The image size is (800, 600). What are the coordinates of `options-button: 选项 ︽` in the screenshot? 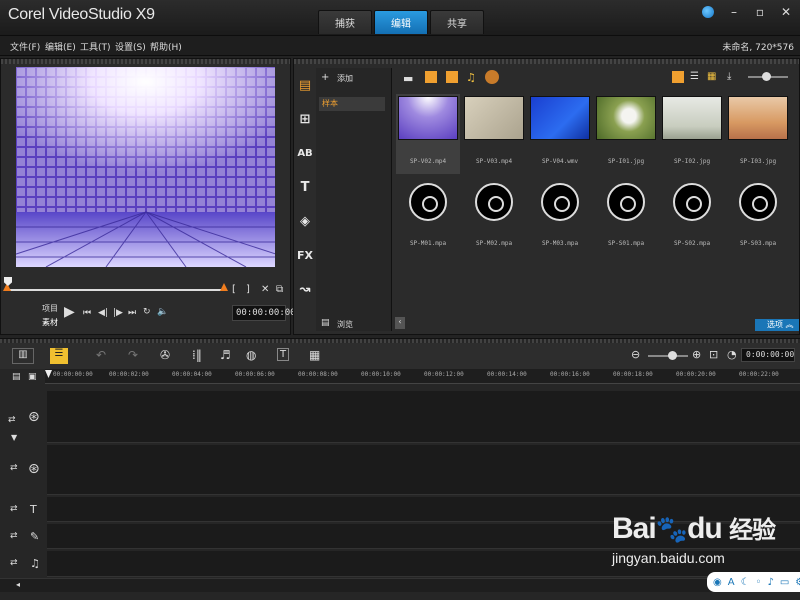 It's located at (777, 325).